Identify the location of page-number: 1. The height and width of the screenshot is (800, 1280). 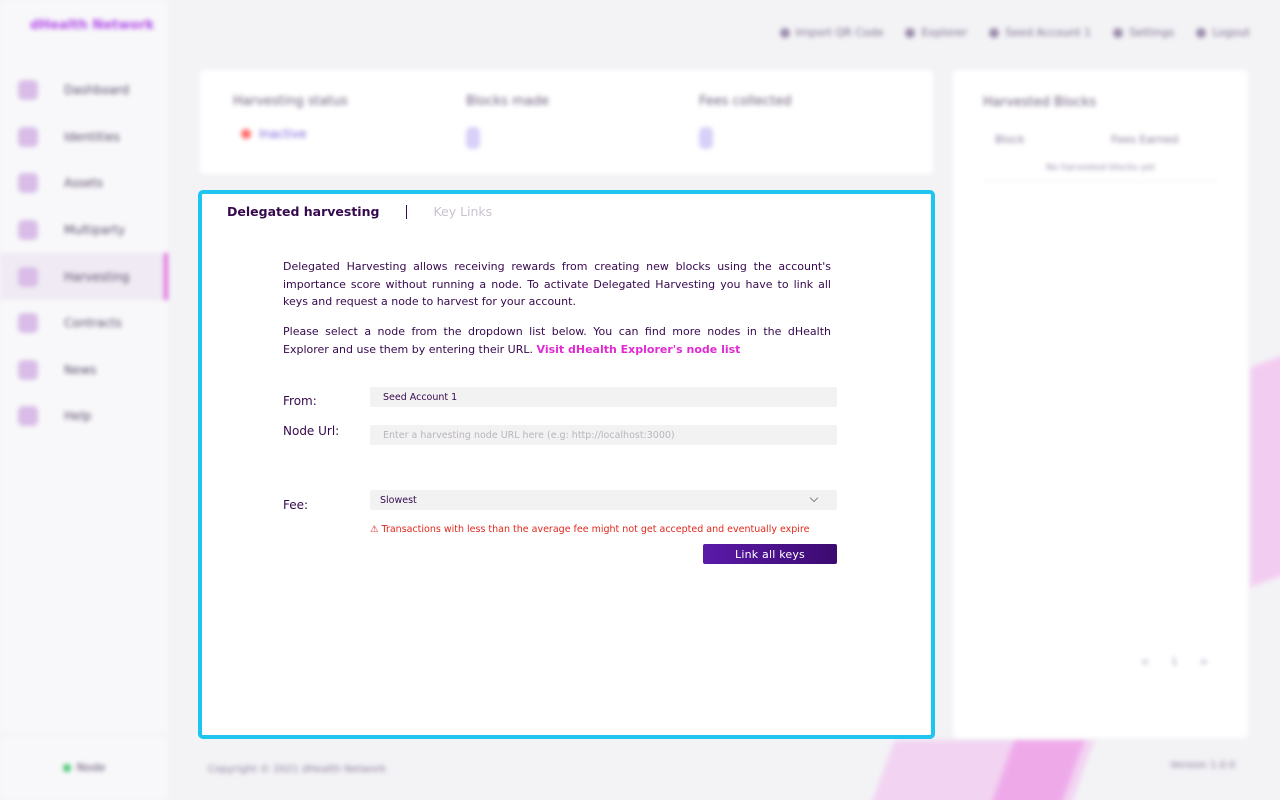
(1174, 662).